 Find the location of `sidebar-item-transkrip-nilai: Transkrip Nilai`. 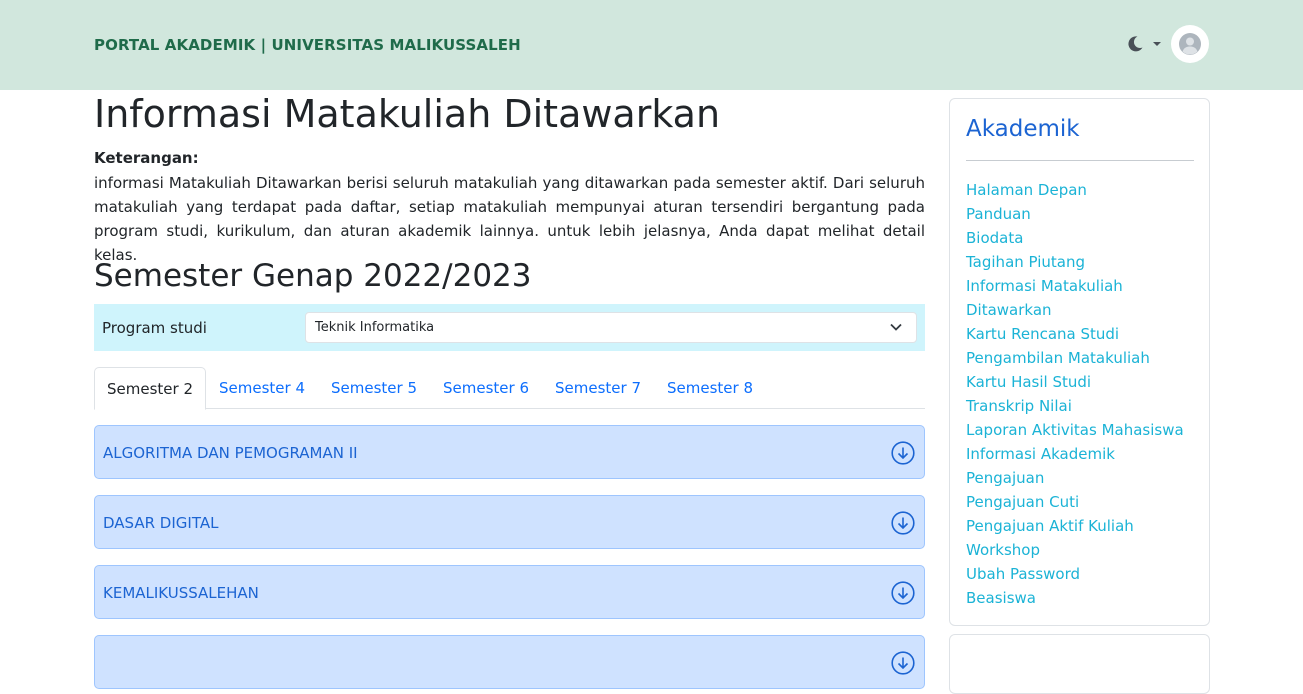

sidebar-item-transkrip-nilai: Transkrip Nilai is located at coordinates (1081, 406).